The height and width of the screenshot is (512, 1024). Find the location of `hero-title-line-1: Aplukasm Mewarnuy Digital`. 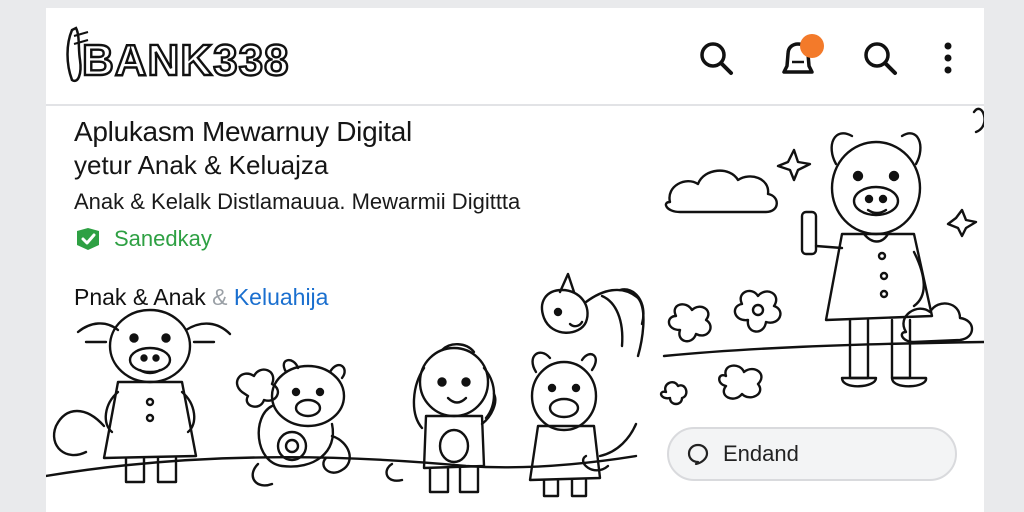

hero-title-line-1: Aplukasm Mewarnuy Digital is located at coordinates (243, 131).